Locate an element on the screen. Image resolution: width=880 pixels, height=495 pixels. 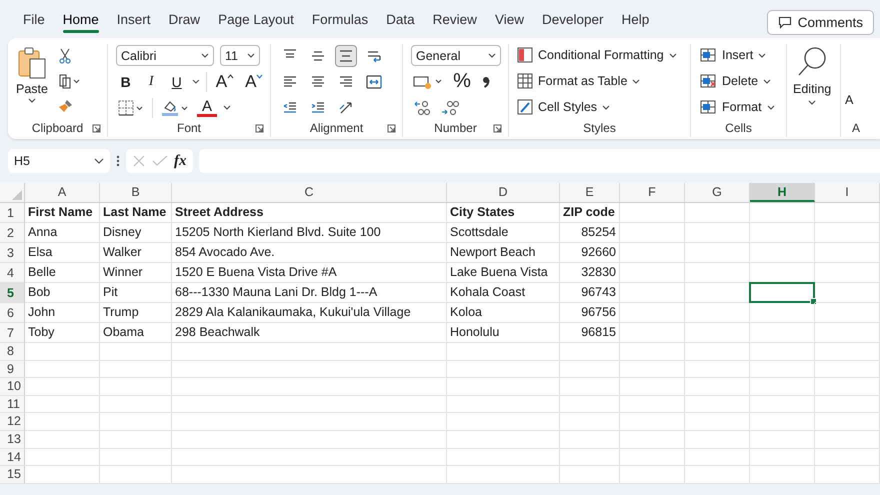
name-box: H5 is located at coordinates (59, 161).